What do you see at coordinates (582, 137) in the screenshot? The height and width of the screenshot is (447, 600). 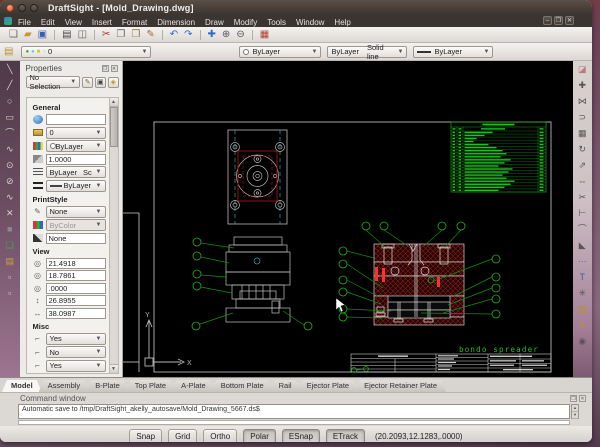 I see `pattern-tool-button: ▦` at bounding box center [582, 137].